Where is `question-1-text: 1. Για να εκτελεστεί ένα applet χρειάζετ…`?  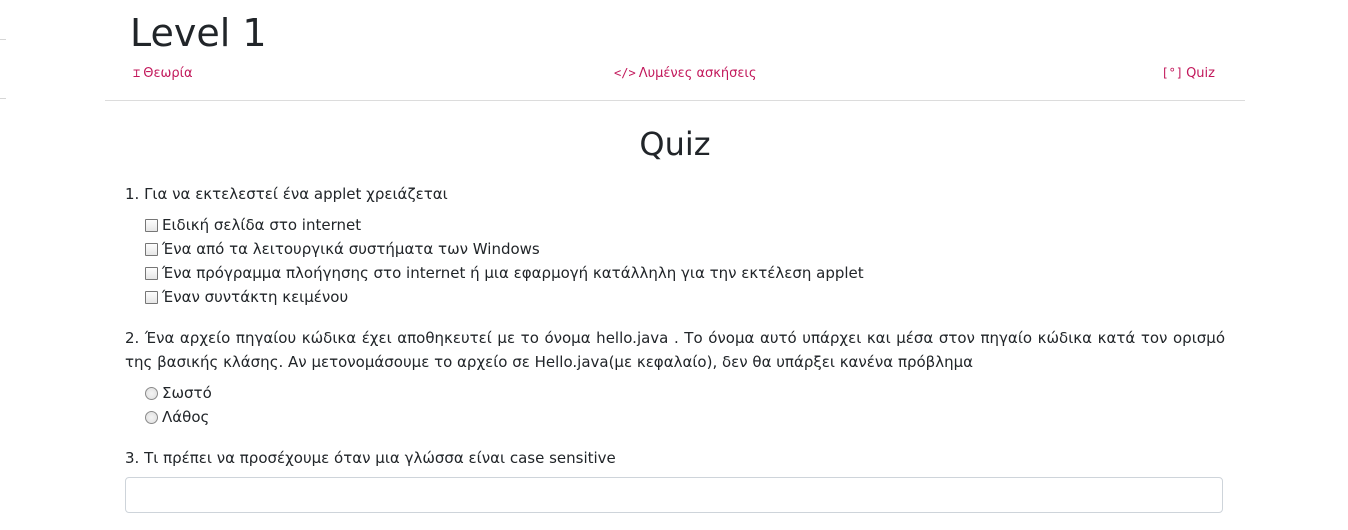 question-1-text: 1. Για να εκτελεστεί ένα applet χρειάζετ… is located at coordinates (286, 194).